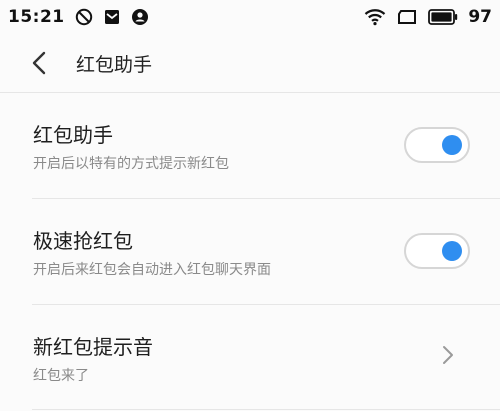  What do you see at coordinates (443, 17) in the screenshot?
I see `battery-icon` at bounding box center [443, 17].